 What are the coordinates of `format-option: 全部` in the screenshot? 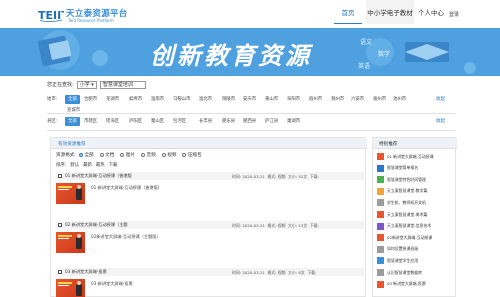 It's located at (86, 155).